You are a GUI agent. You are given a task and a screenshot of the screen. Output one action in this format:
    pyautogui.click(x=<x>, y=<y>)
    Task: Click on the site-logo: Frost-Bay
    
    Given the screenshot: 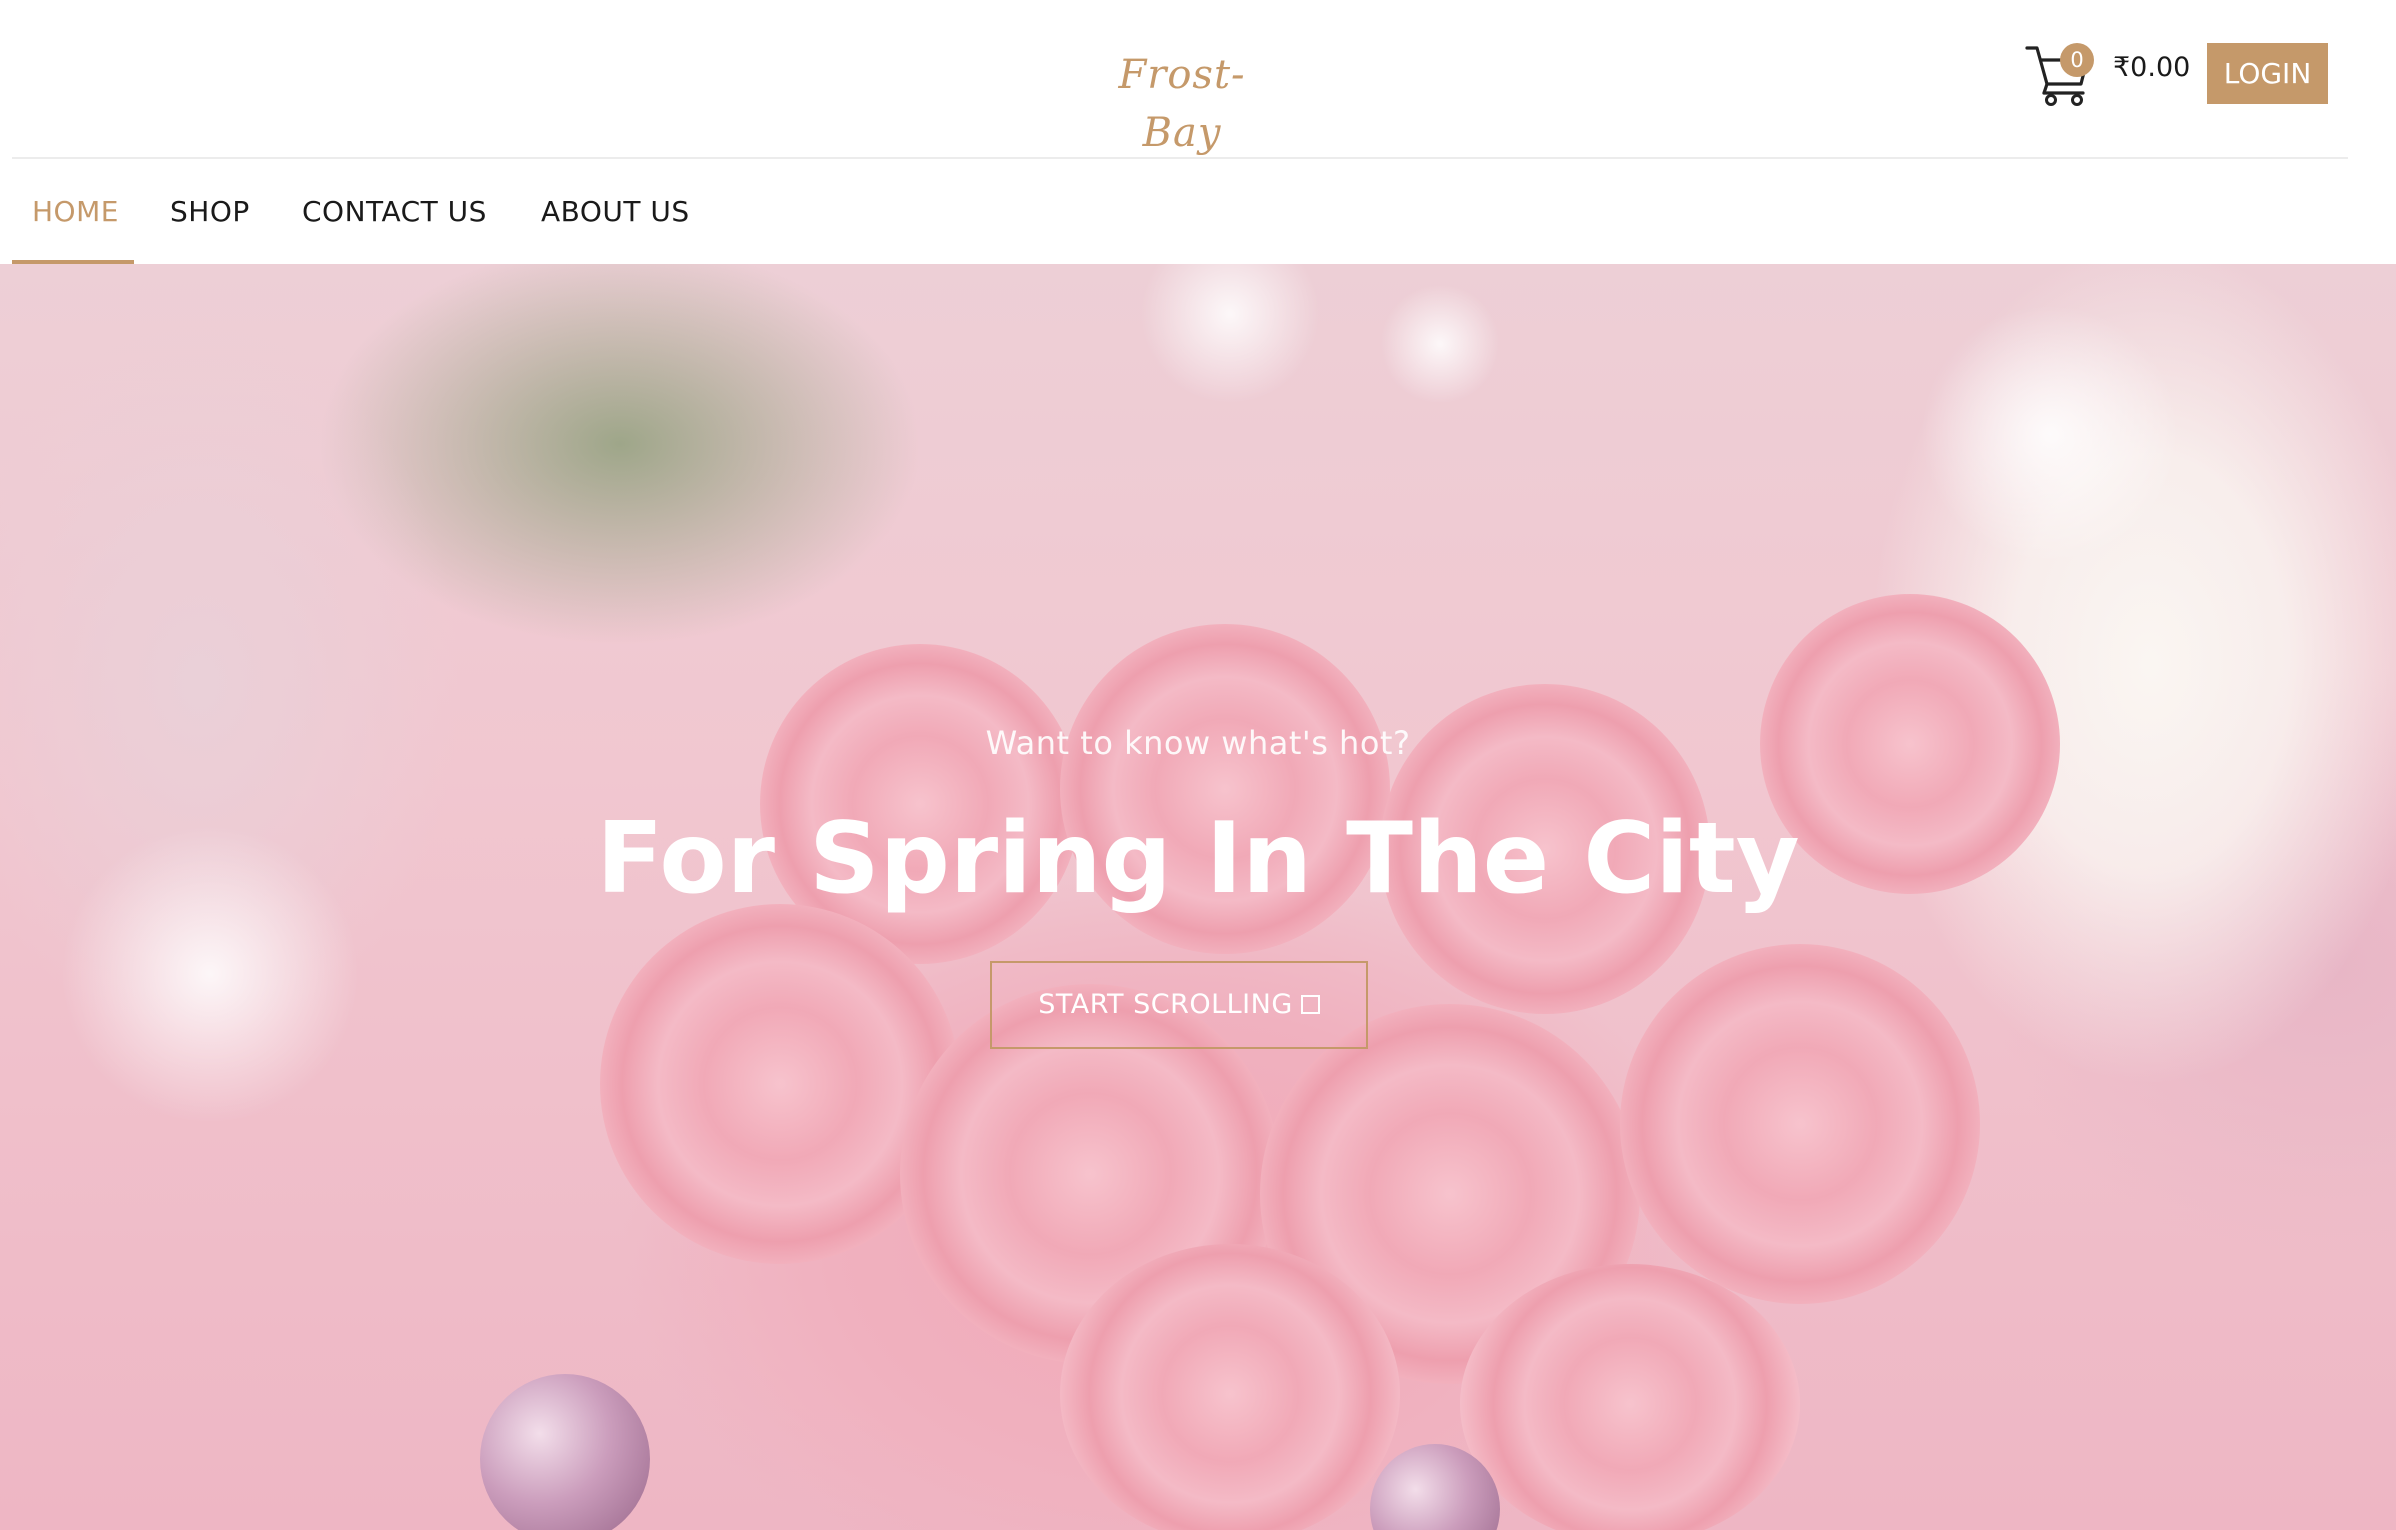 What is the action you would take?
    pyautogui.click(x=1182, y=101)
    